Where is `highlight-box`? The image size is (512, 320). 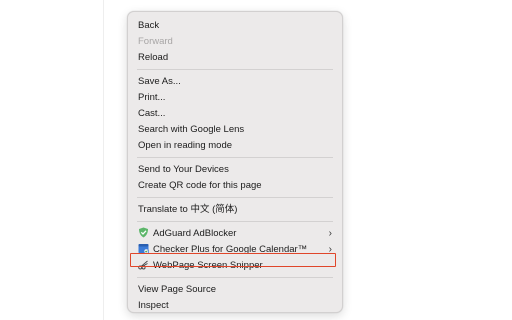 highlight-box is located at coordinates (233, 260).